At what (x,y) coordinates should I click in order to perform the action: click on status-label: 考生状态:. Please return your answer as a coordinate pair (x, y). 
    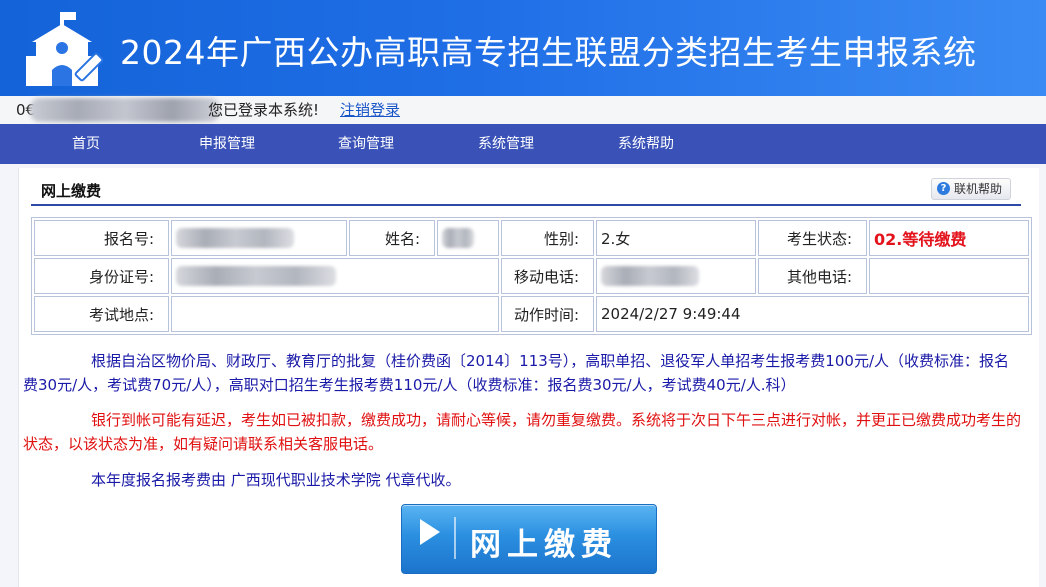
    Looking at the image, I should click on (812, 238).